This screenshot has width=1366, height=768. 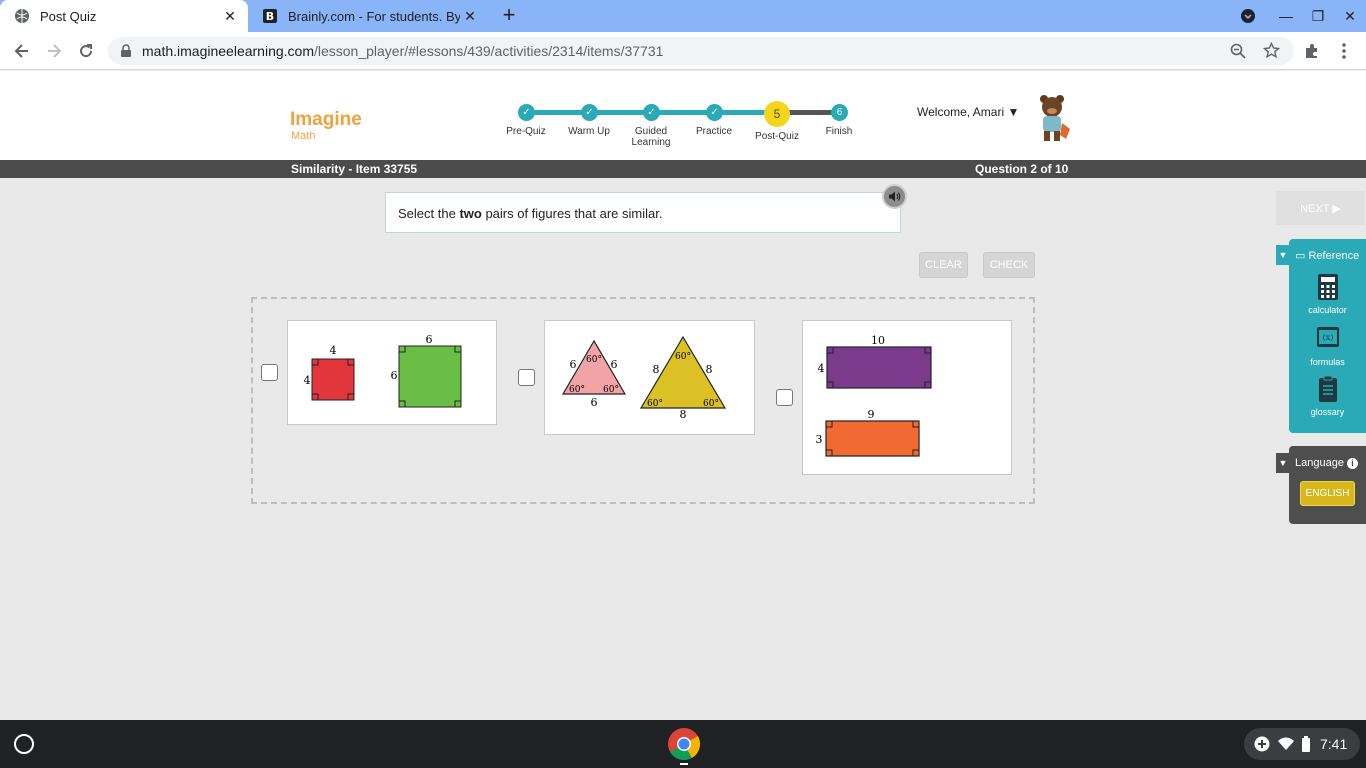 I want to click on step-practice-check-icon: ✓, so click(x=714, y=112).